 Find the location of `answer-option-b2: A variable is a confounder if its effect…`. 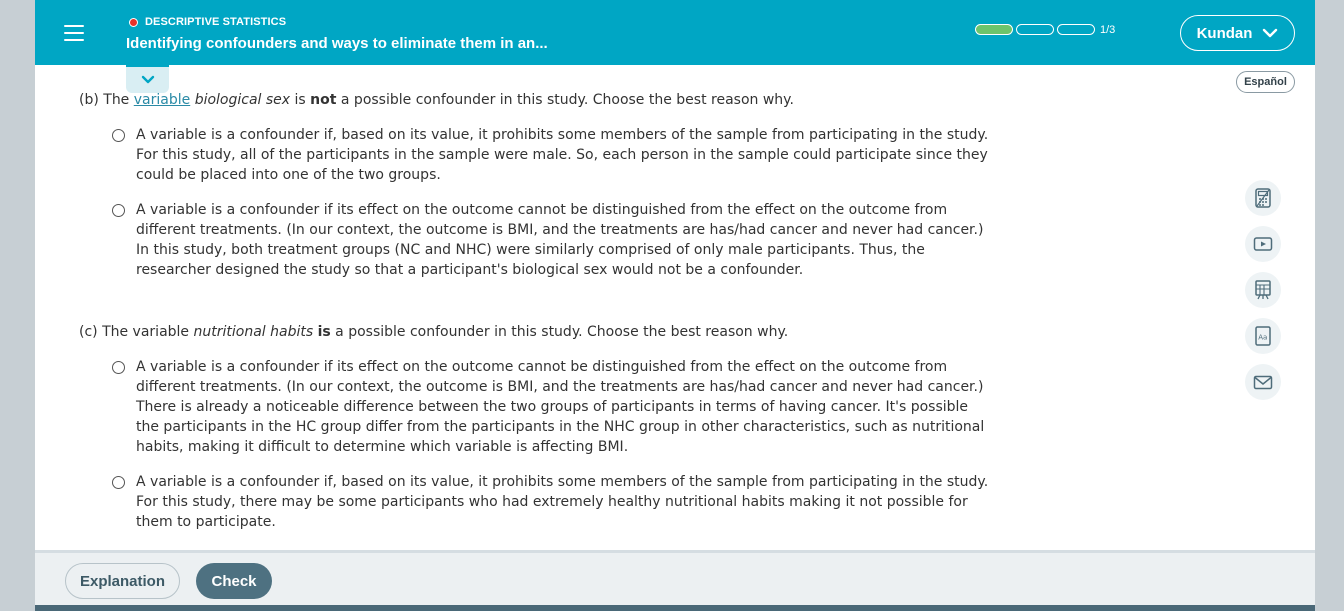

answer-option-b2: A variable is a confounder if its effect… is located at coordinates (547, 240).